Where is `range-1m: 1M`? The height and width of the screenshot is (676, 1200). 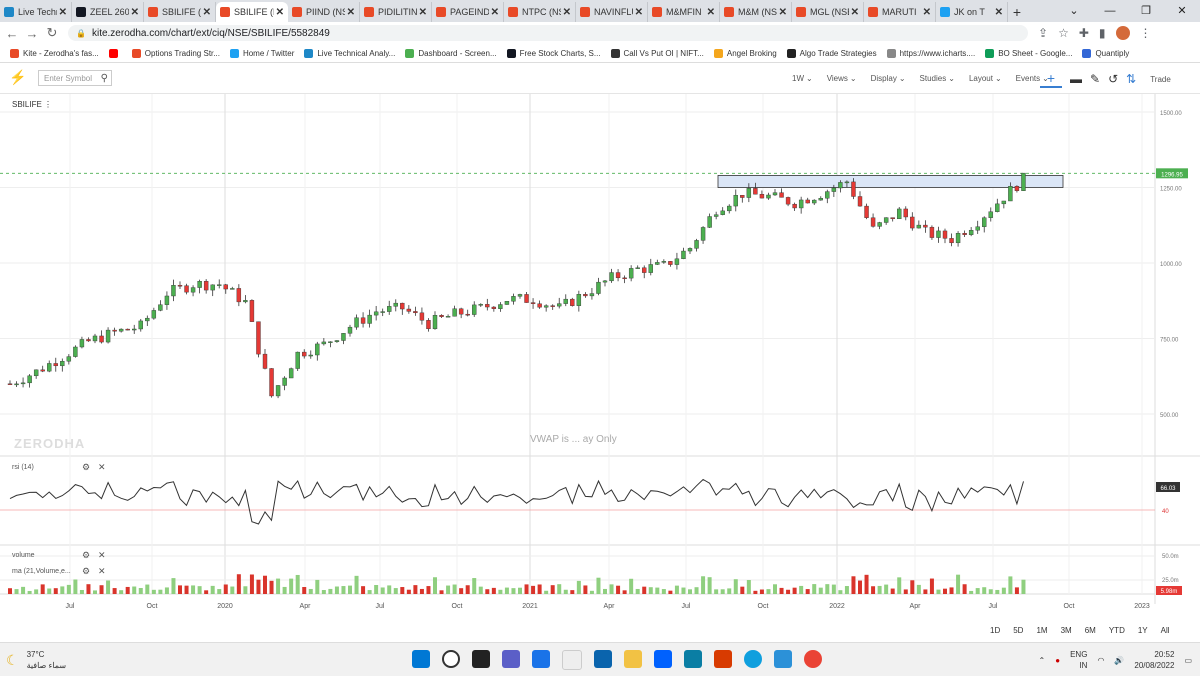 range-1m: 1M is located at coordinates (1041, 630).